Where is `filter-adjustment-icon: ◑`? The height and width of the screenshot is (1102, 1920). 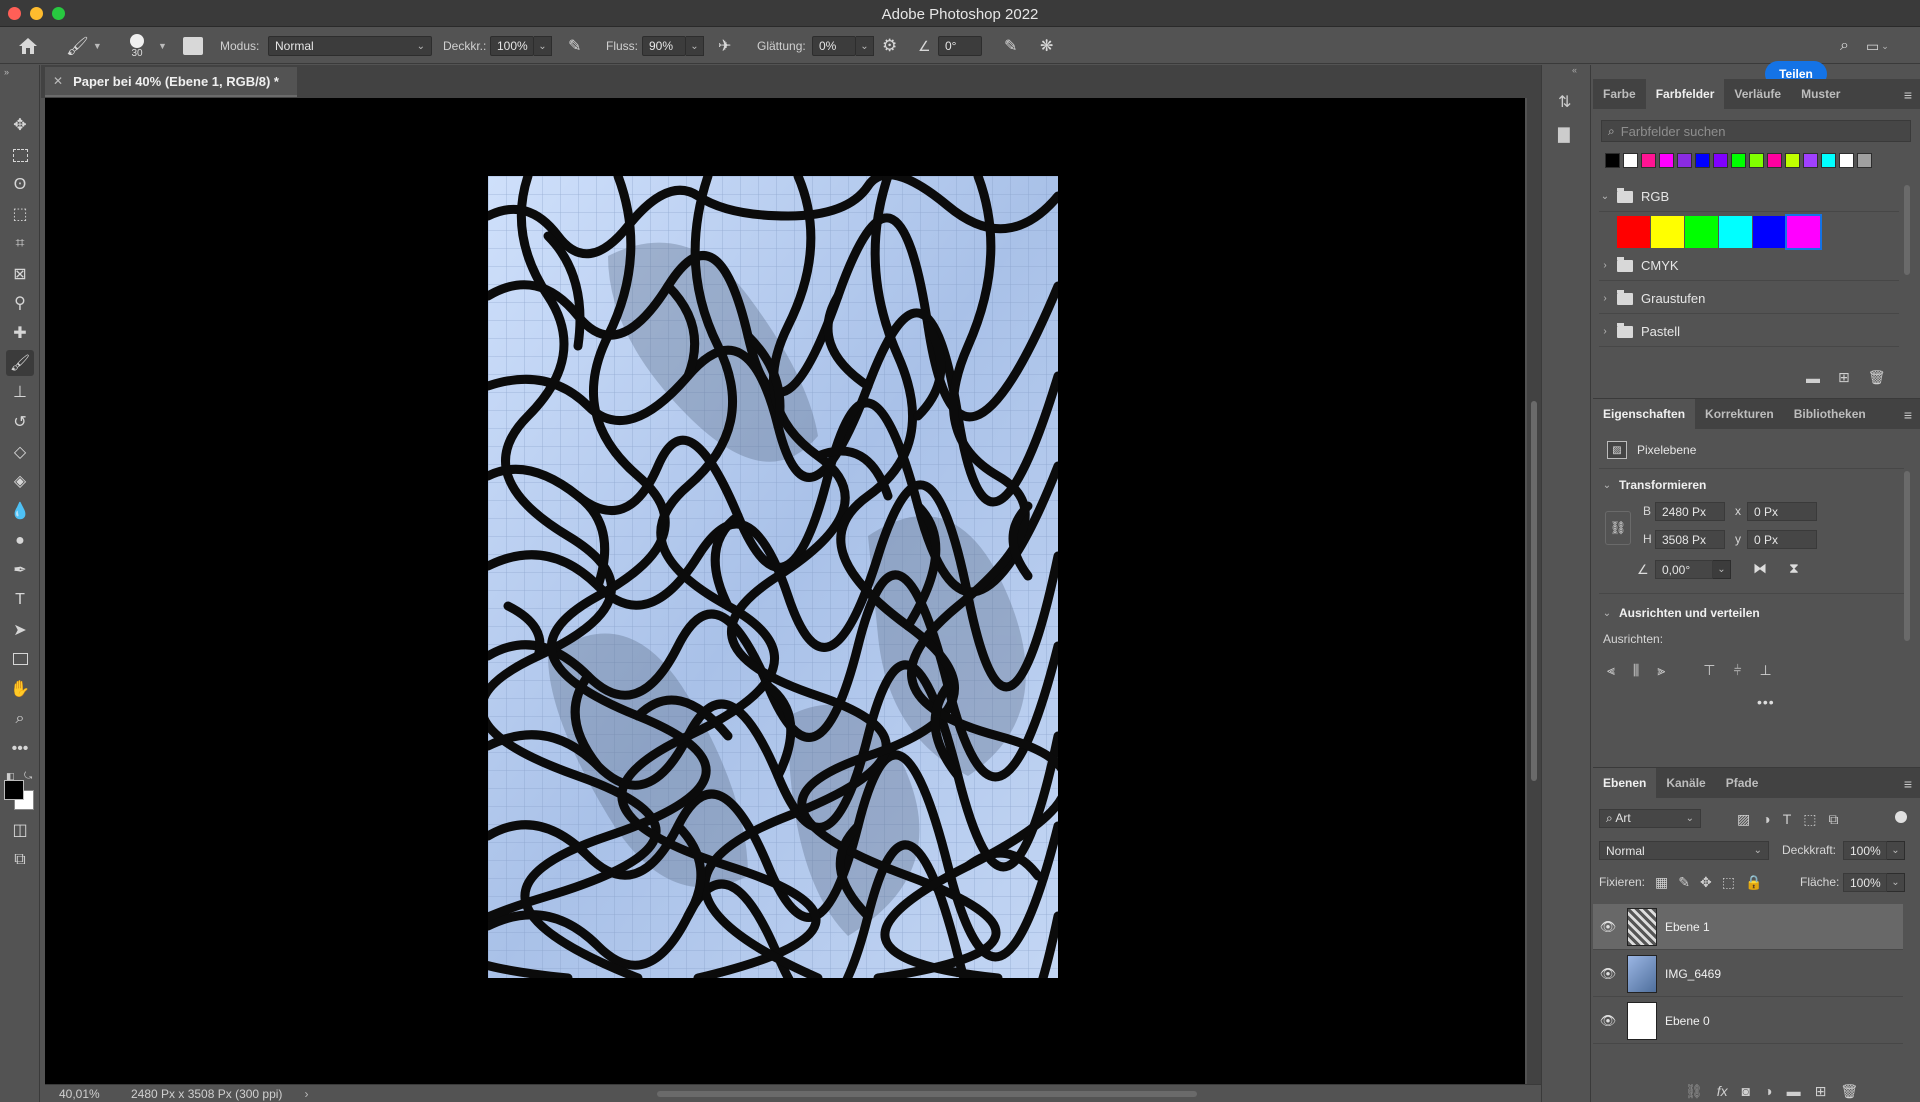
filter-adjustment-icon: ◑ is located at coordinates (1766, 819).